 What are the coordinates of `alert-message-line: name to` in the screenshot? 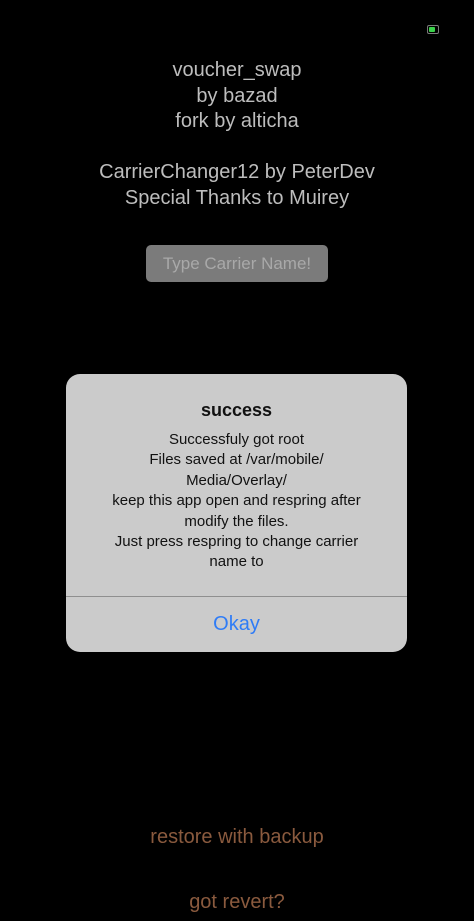 It's located at (236, 562).